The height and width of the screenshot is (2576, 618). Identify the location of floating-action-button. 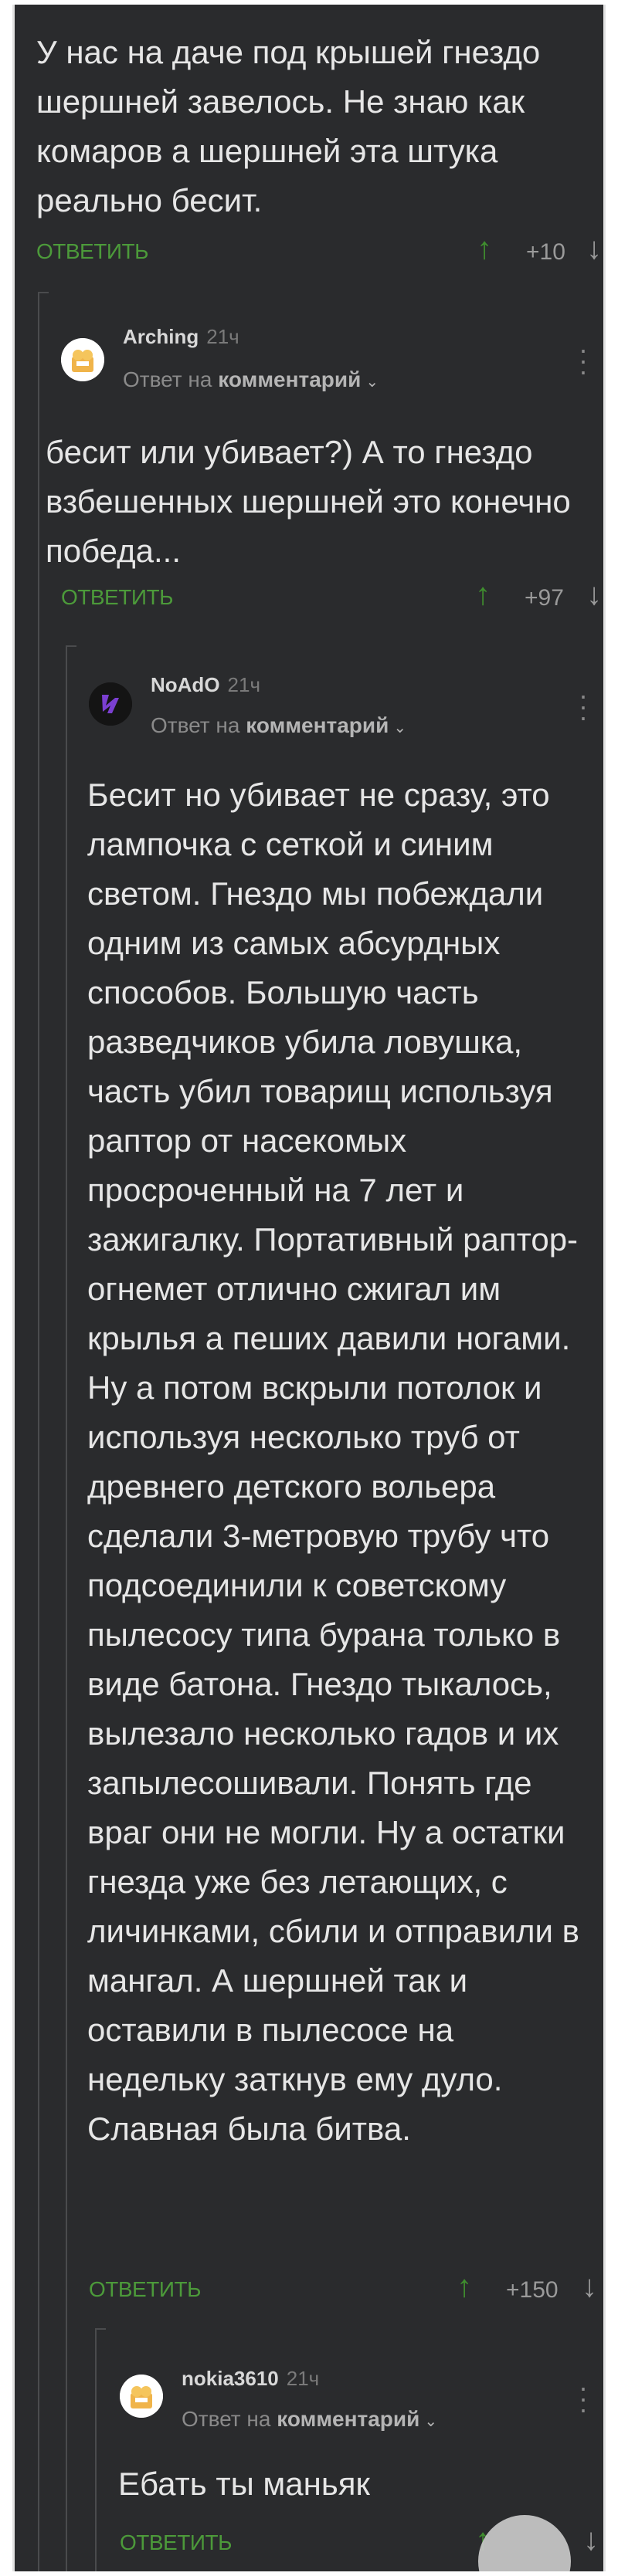
(524, 2543).